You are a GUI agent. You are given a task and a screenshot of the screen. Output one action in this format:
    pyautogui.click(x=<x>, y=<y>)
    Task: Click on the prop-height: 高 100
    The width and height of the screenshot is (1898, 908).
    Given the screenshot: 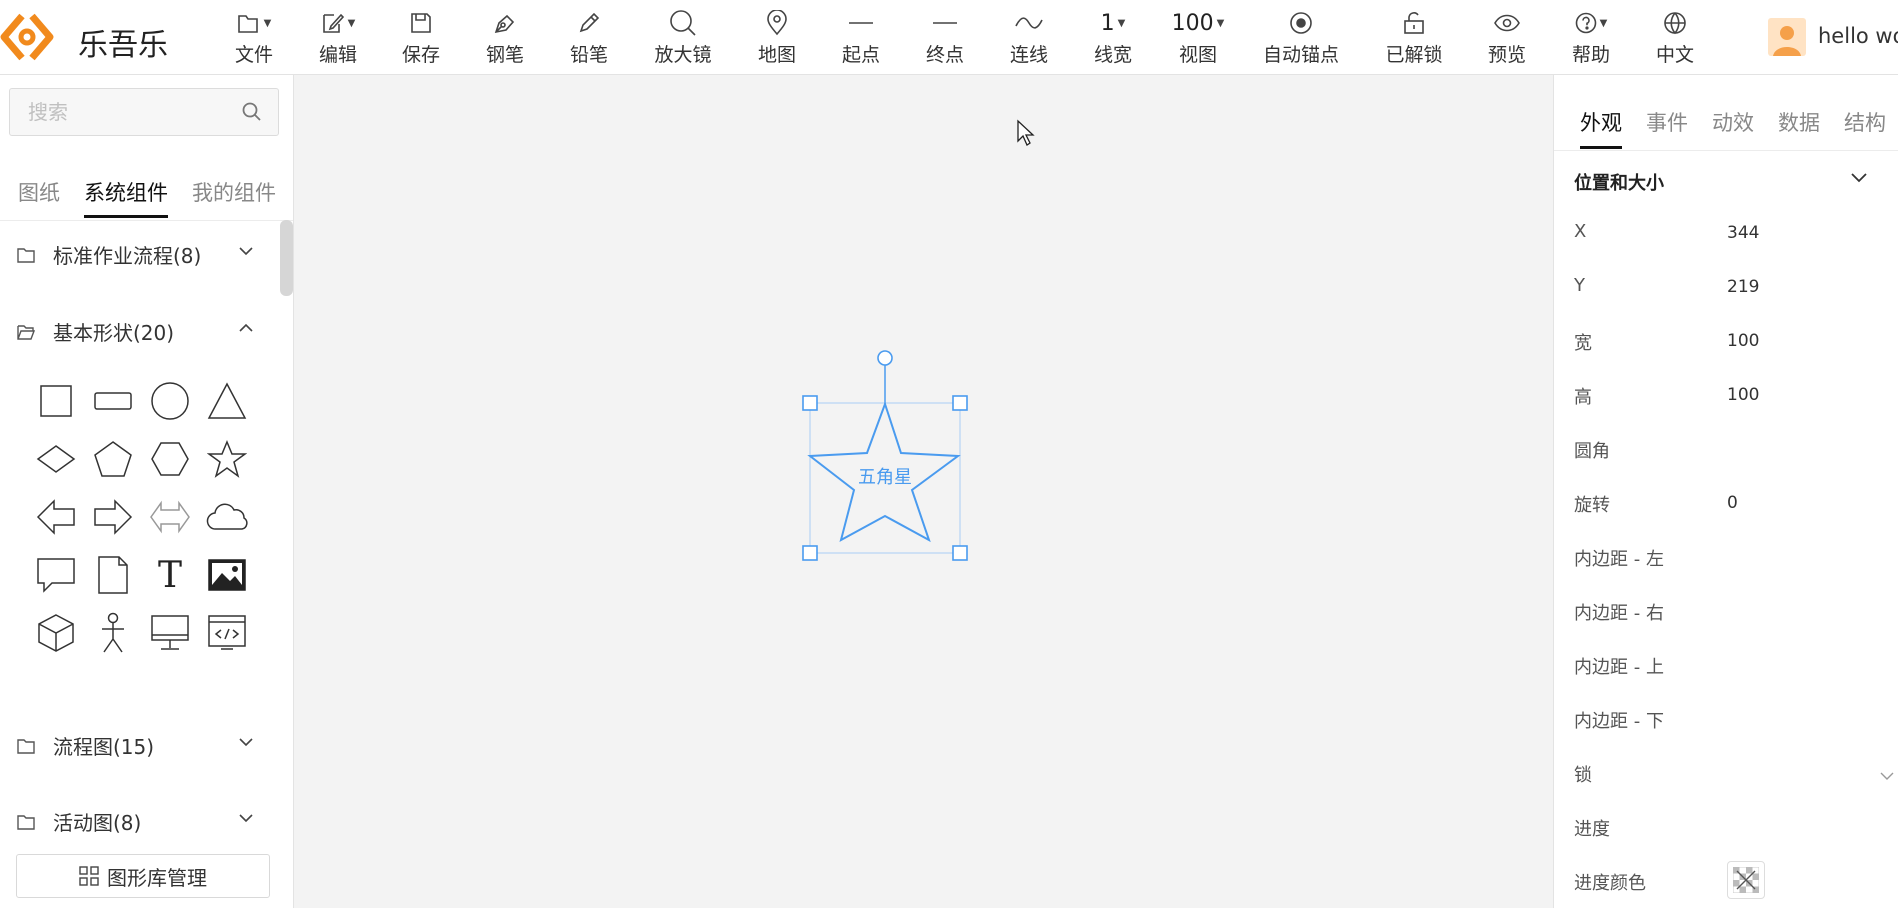 What is the action you would take?
    pyautogui.click(x=1667, y=396)
    